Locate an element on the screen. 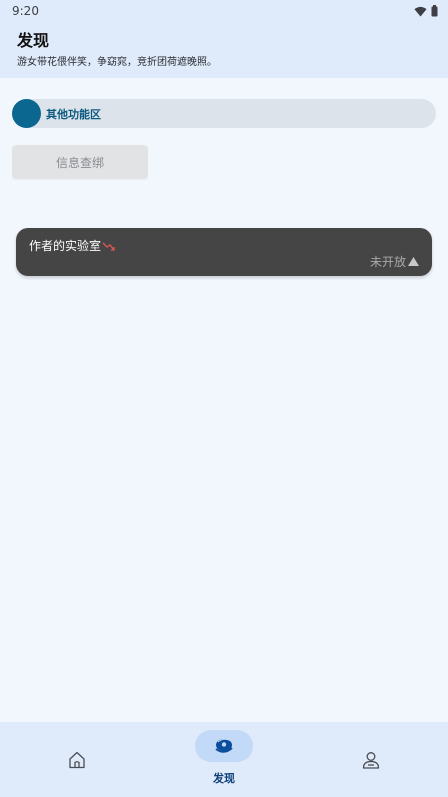 The height and width of the screenshot is (797, 448). triangle-up-icon is located at coordinates (413, 261).